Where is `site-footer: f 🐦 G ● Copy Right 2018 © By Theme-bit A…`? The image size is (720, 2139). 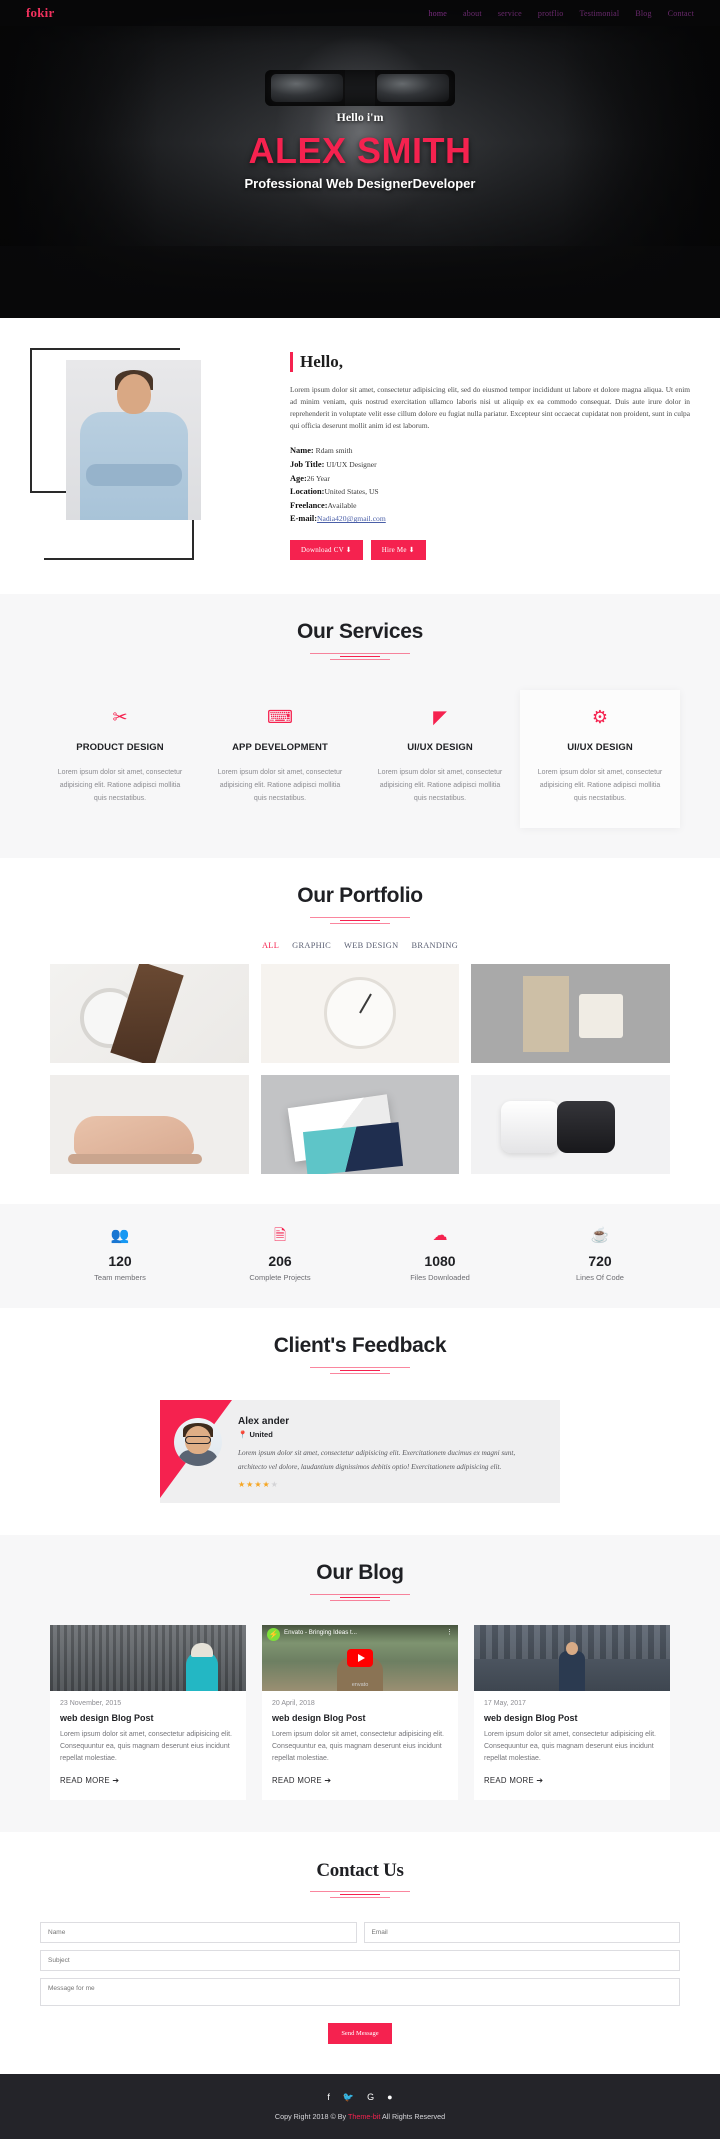 site-footer: f 🐦 G ● Copy Right 2018 © By Theme-bit A… is located at coordinates (360, 2106).